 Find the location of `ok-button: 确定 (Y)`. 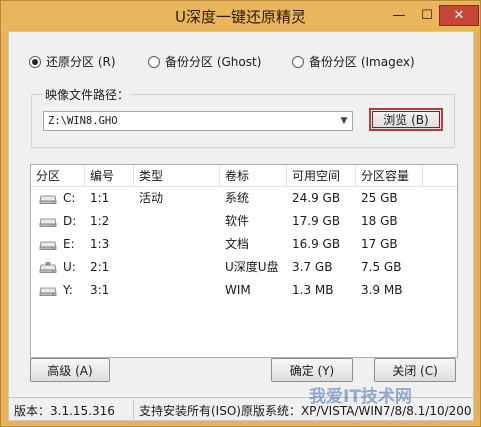

ok-button: 确定 (Y) is located at coordinates (312, 370).